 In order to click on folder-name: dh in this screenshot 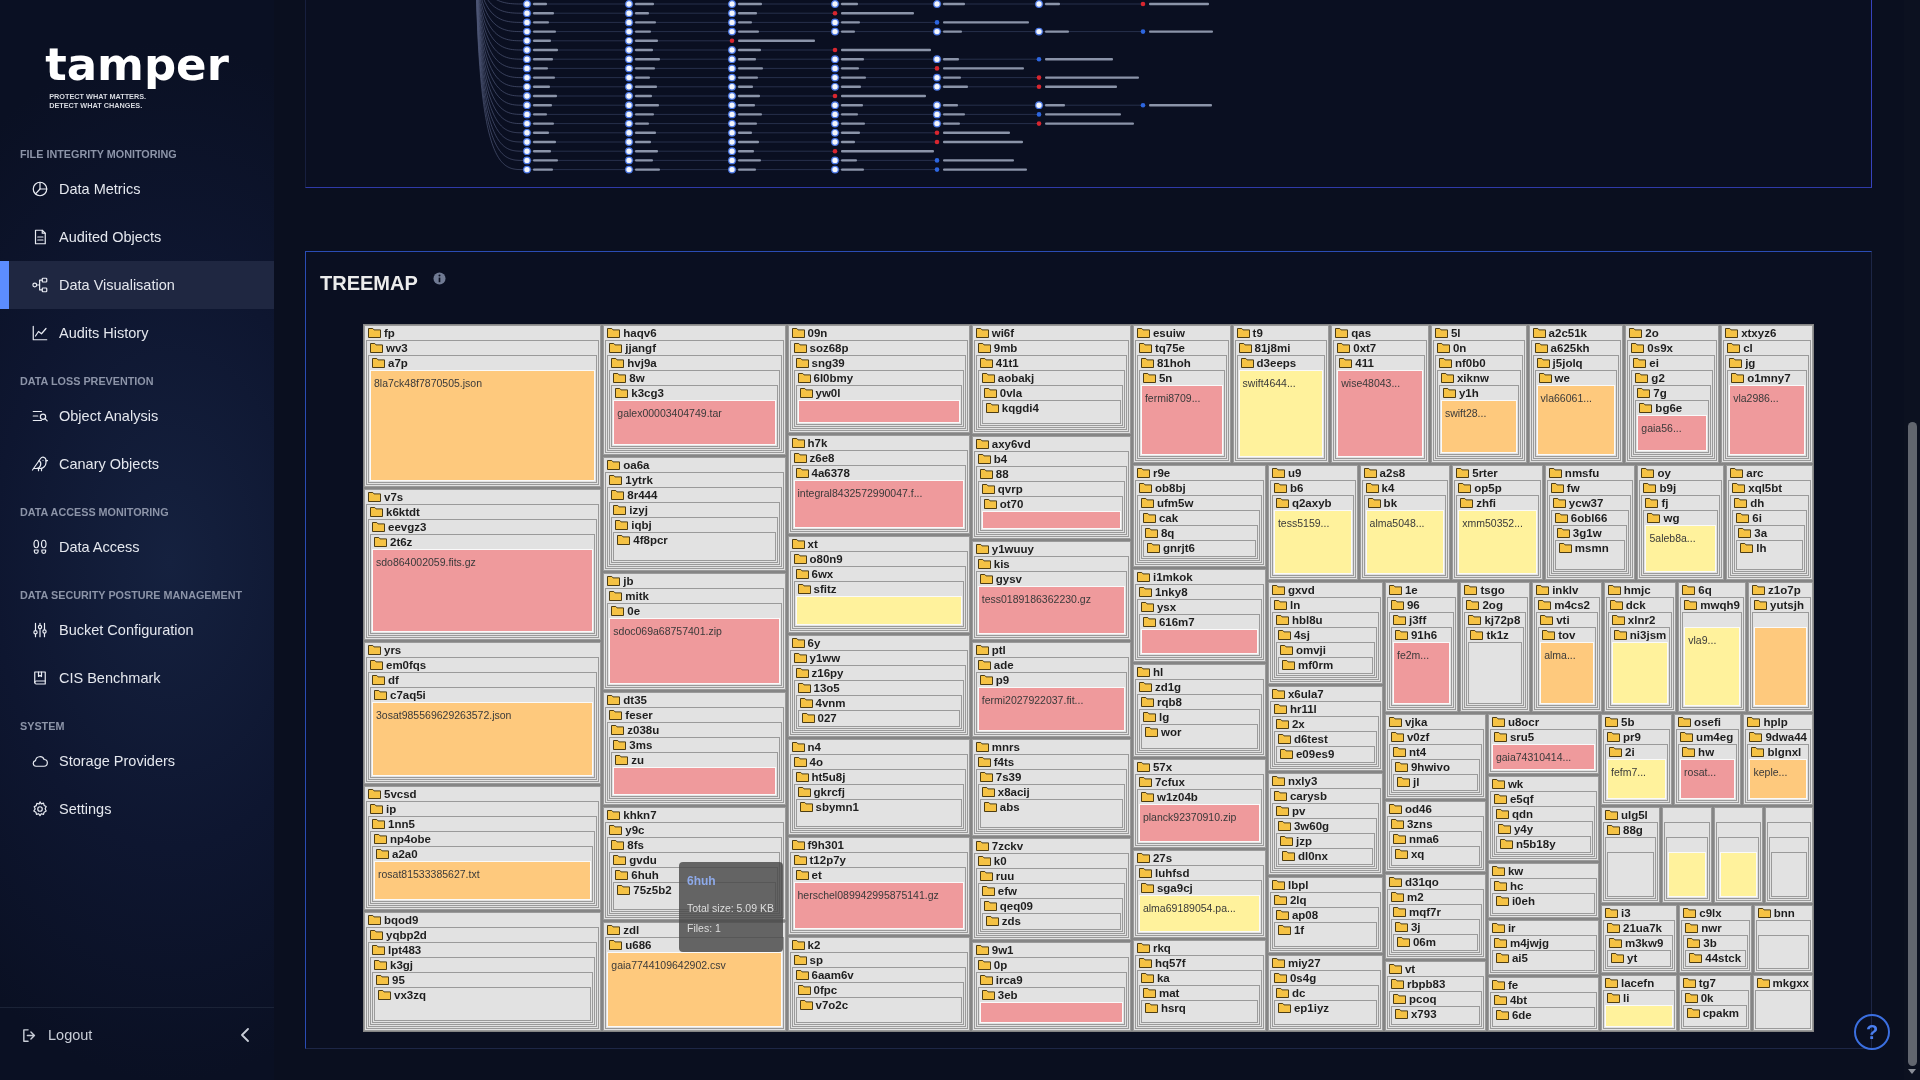, I will do `click(1757, 502)`.